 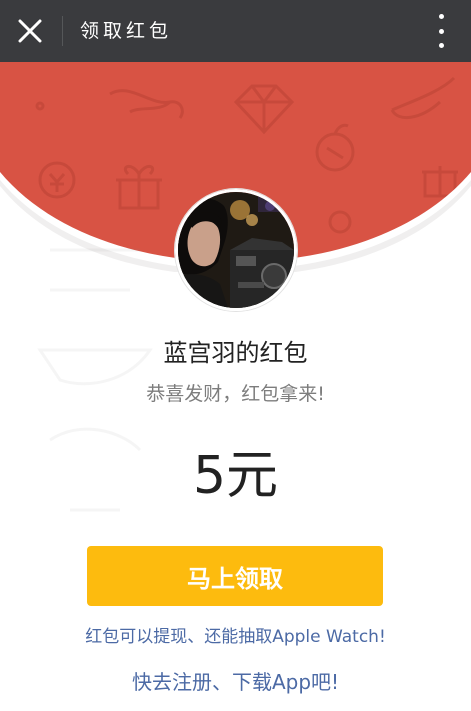 I want to click on top-bar: 领取红包, so click(x=235, y=31).